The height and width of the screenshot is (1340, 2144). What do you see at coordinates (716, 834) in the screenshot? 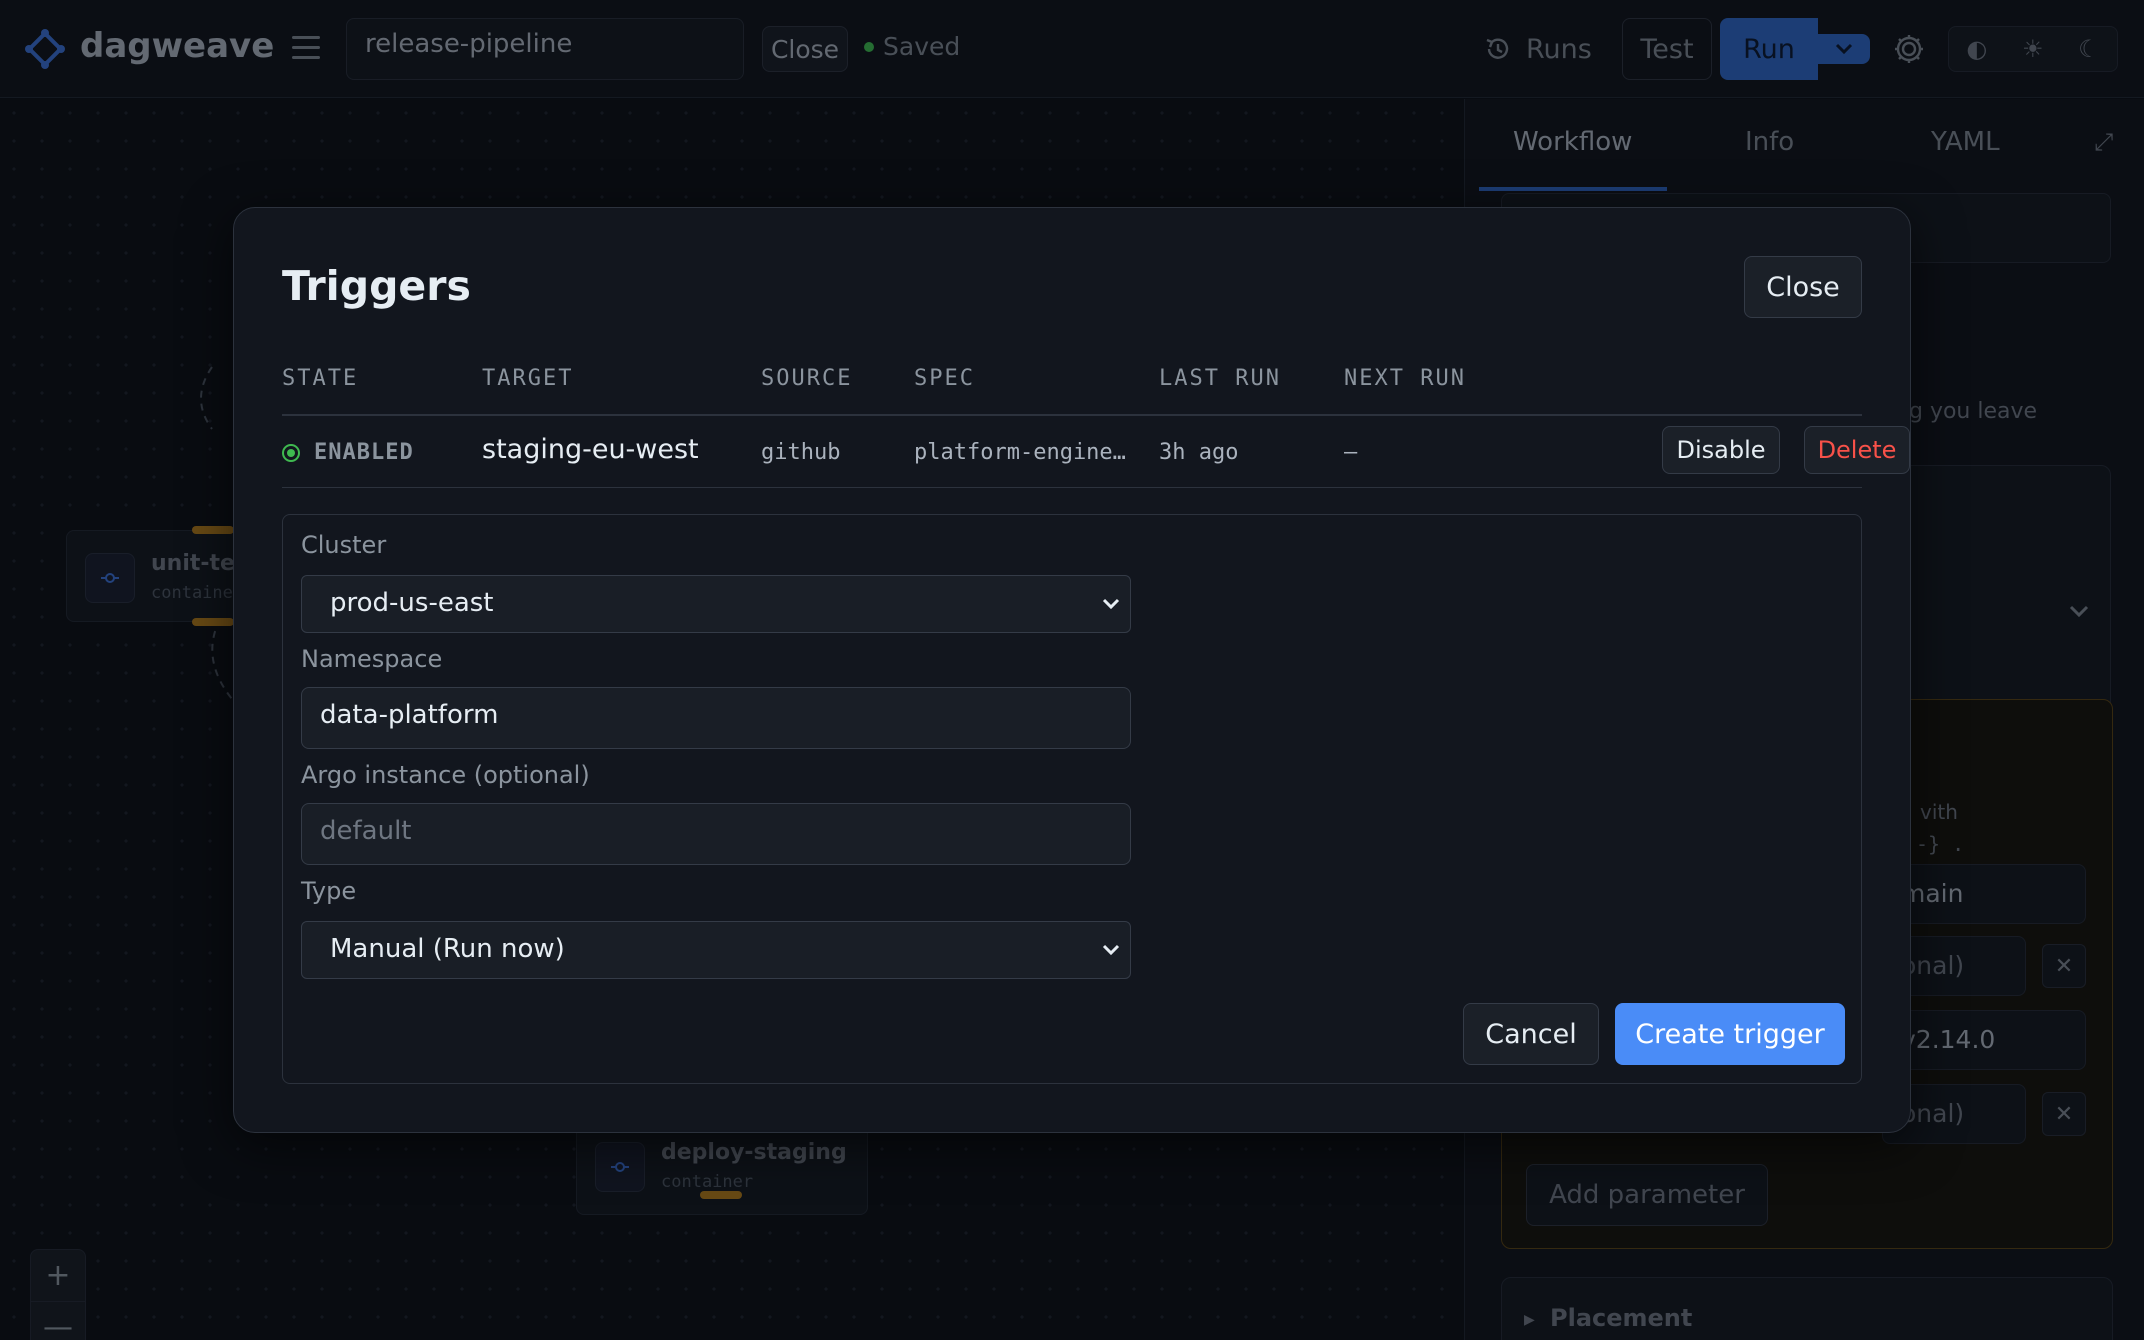
I see `argo-instance-input: default` at bounding box center [716, 834].